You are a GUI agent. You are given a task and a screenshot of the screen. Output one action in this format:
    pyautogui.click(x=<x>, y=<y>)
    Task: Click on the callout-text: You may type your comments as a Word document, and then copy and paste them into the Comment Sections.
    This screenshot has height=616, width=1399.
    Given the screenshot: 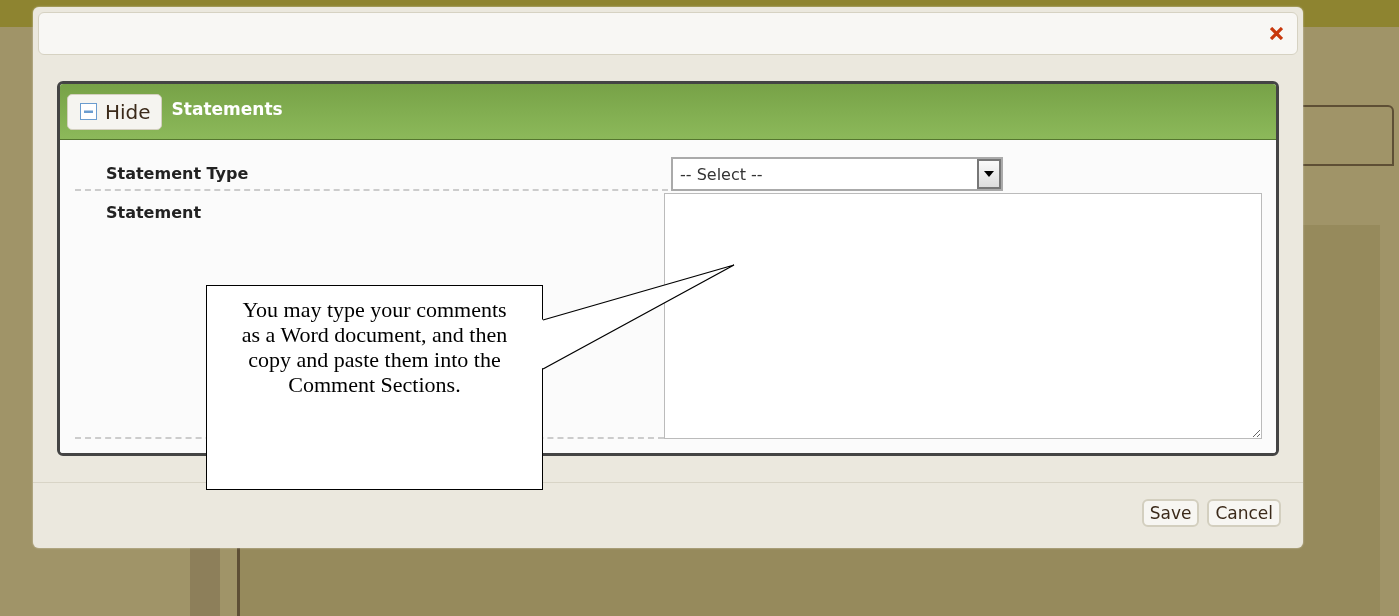 What is the action you would take?
    pyautogui.click(x=374, y=348)
    